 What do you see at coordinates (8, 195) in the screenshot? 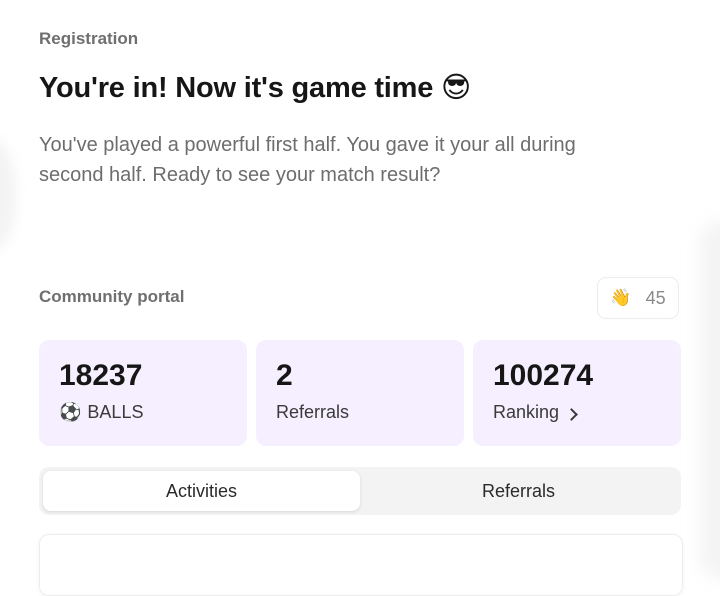
I see `left-edge-shadow` at bounding box center [8, 195].